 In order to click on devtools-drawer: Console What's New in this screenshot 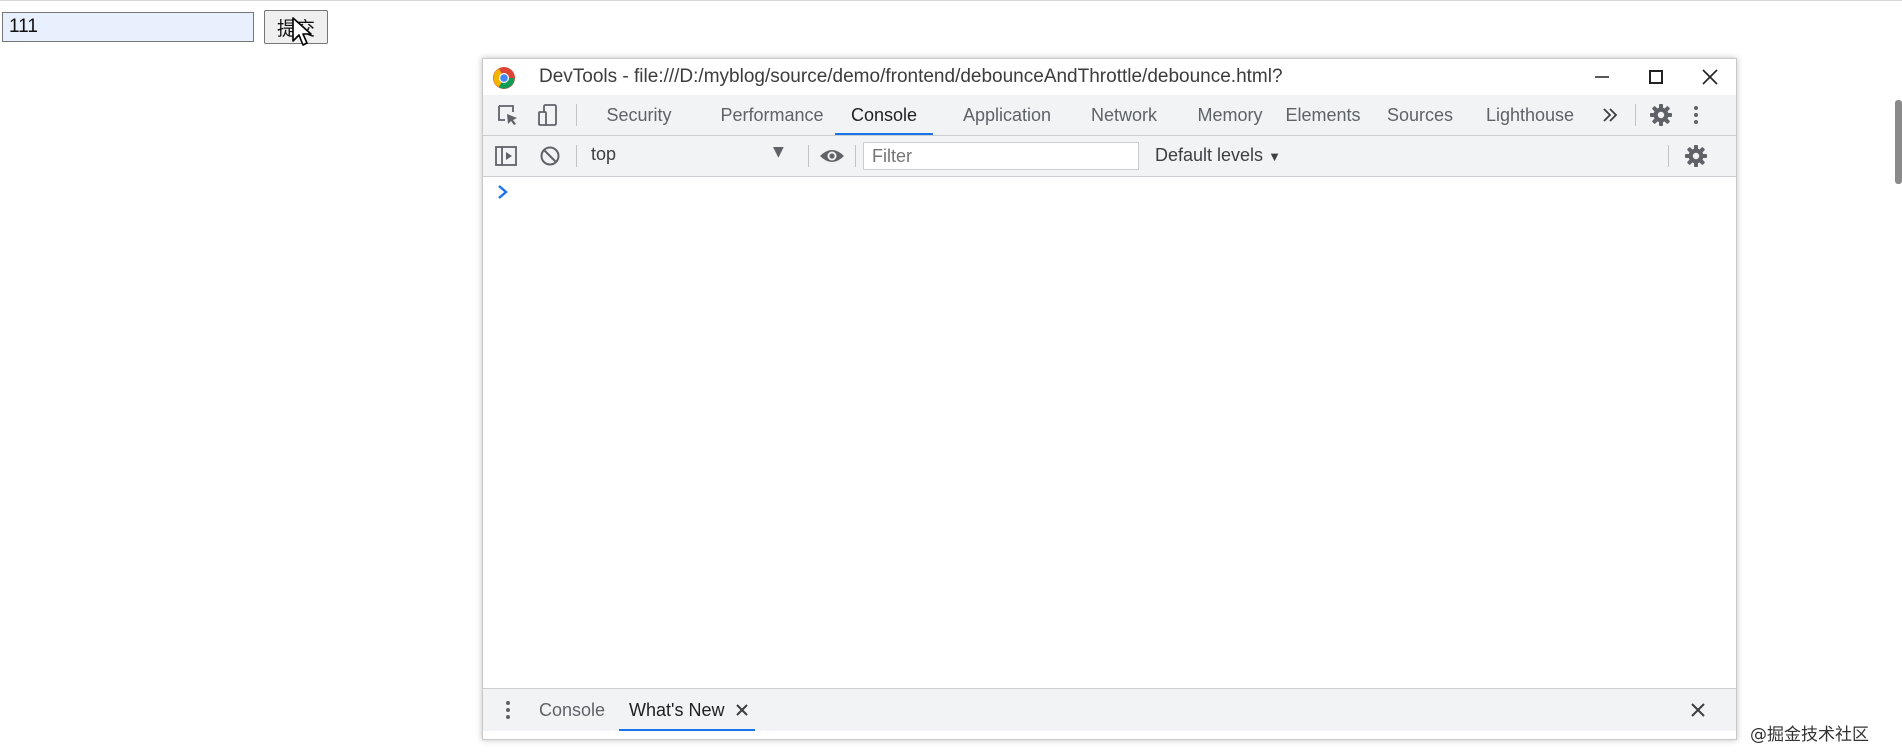, I will do `click(1109, 709)`.